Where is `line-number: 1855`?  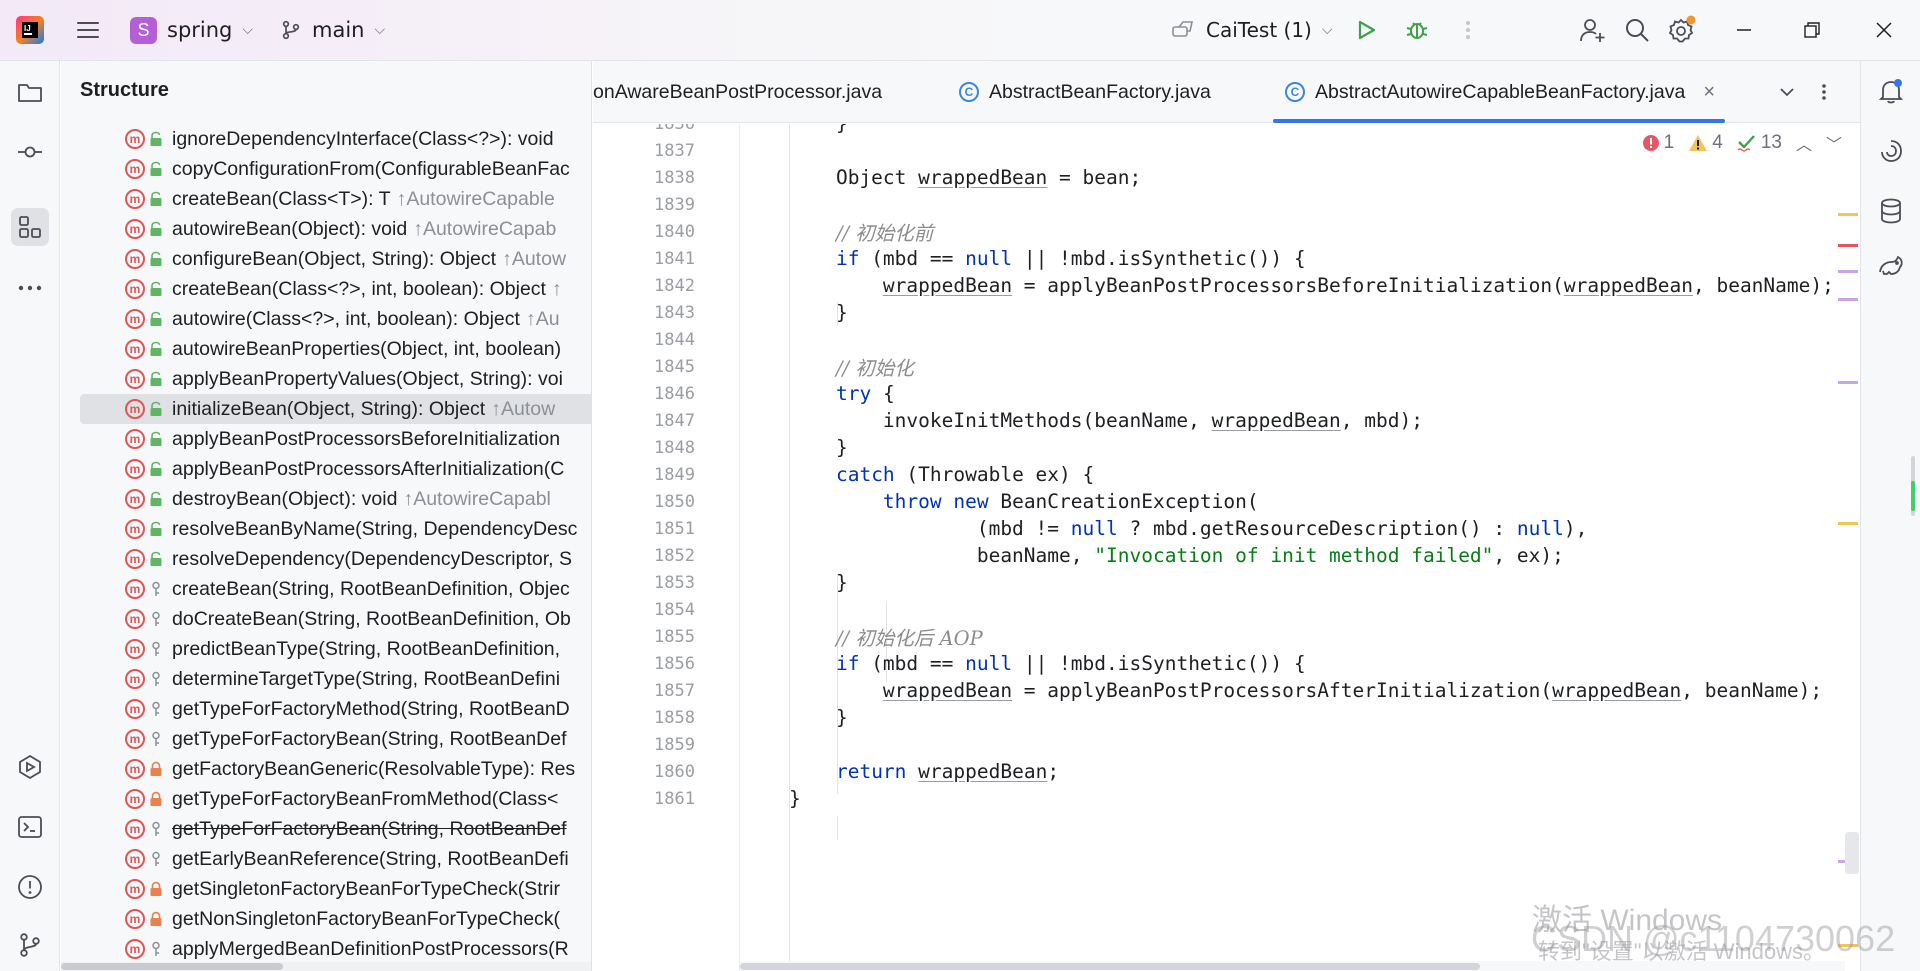 line-number: 1855 is located at coordinates (674, 636).